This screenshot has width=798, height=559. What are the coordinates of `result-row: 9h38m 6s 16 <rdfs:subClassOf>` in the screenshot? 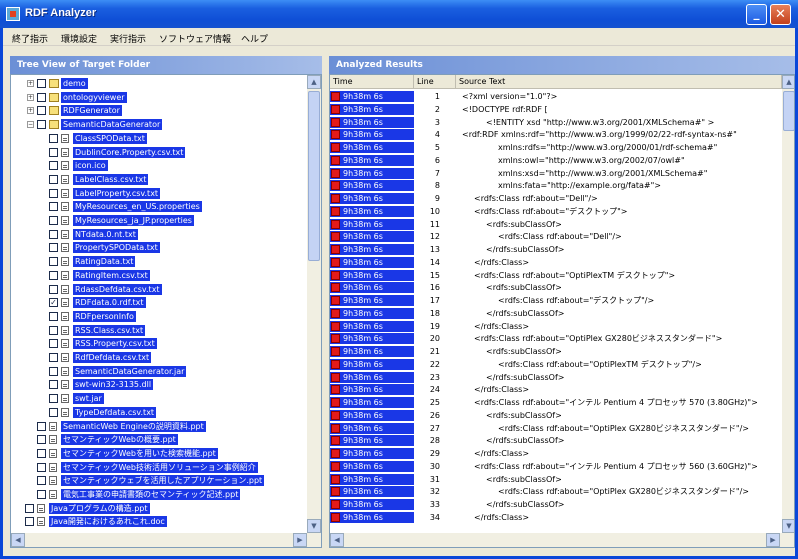 It's located at (556, 288).